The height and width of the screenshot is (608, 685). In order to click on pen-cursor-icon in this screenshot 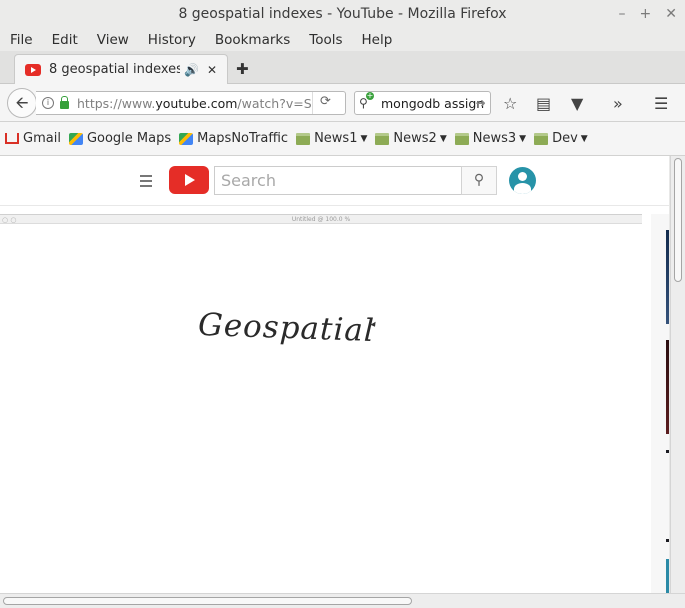, I will do `click(374, 325)`.